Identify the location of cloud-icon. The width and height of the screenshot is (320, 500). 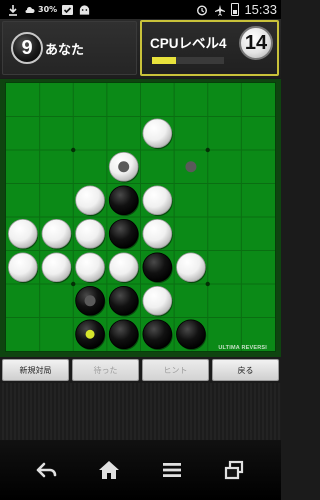
(29, 9).